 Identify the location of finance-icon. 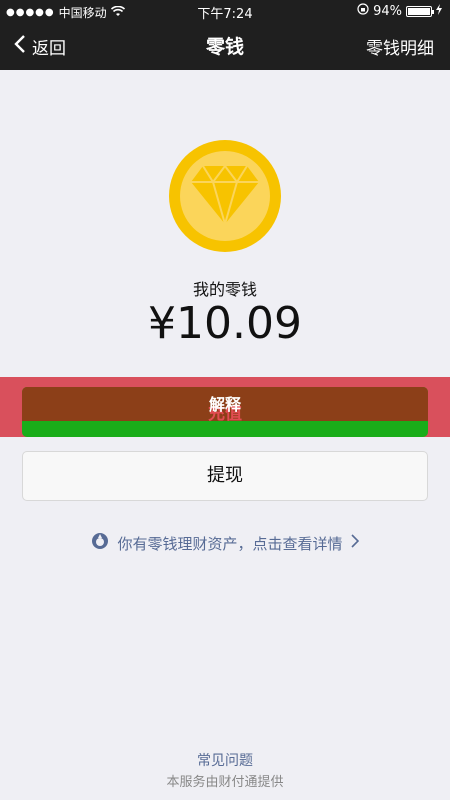
(100, 543).